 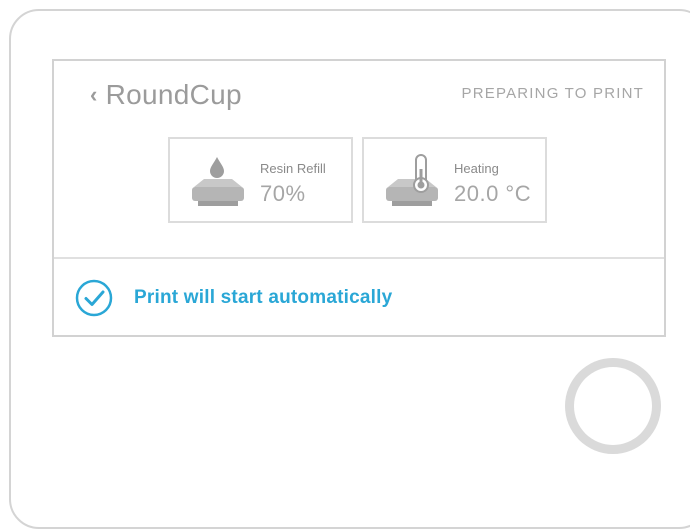 What do you see at coordinates (412, 180) in the screenshot?
I see `thermometer-tank-icon` at bounding box center [412, 180].